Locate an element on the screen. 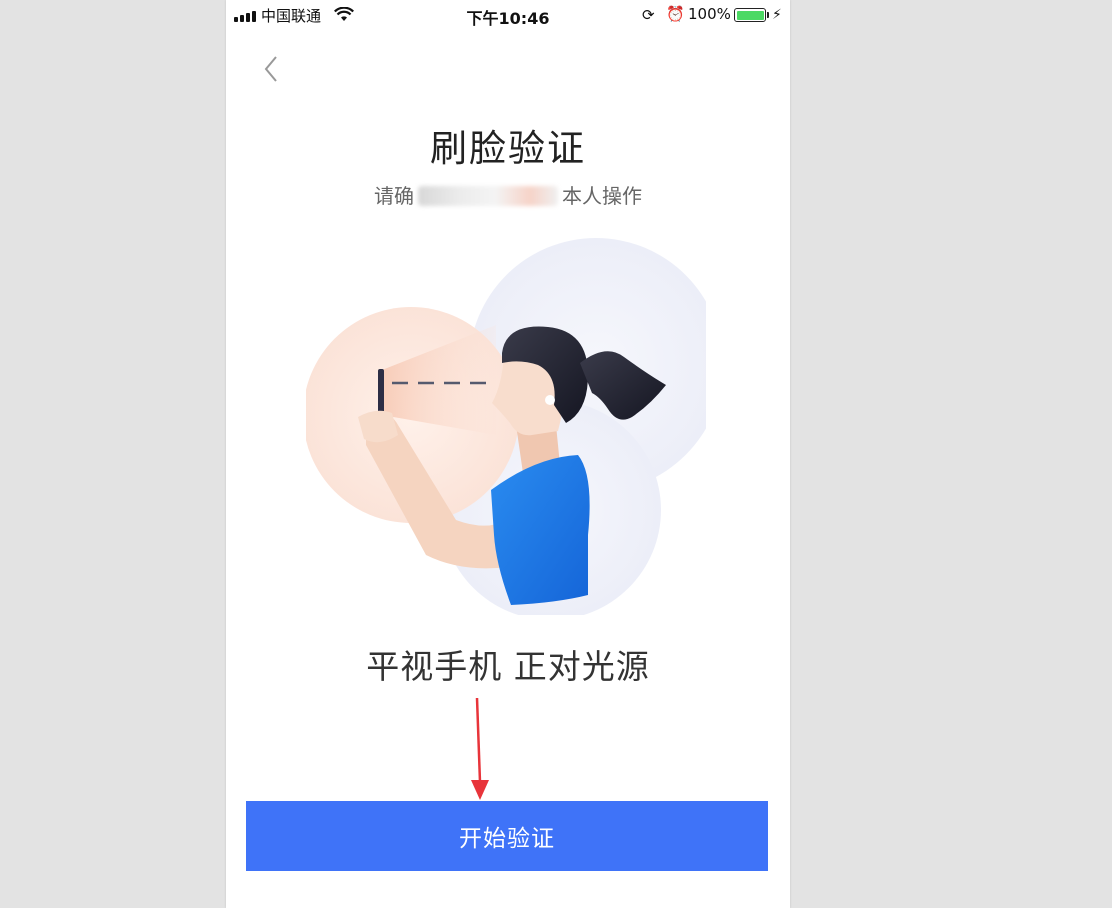 Image resolution: width=1112 pixels, height=908 pixels. page-subtitle: 请确 本人操作 is located at coordinates (508, 194).